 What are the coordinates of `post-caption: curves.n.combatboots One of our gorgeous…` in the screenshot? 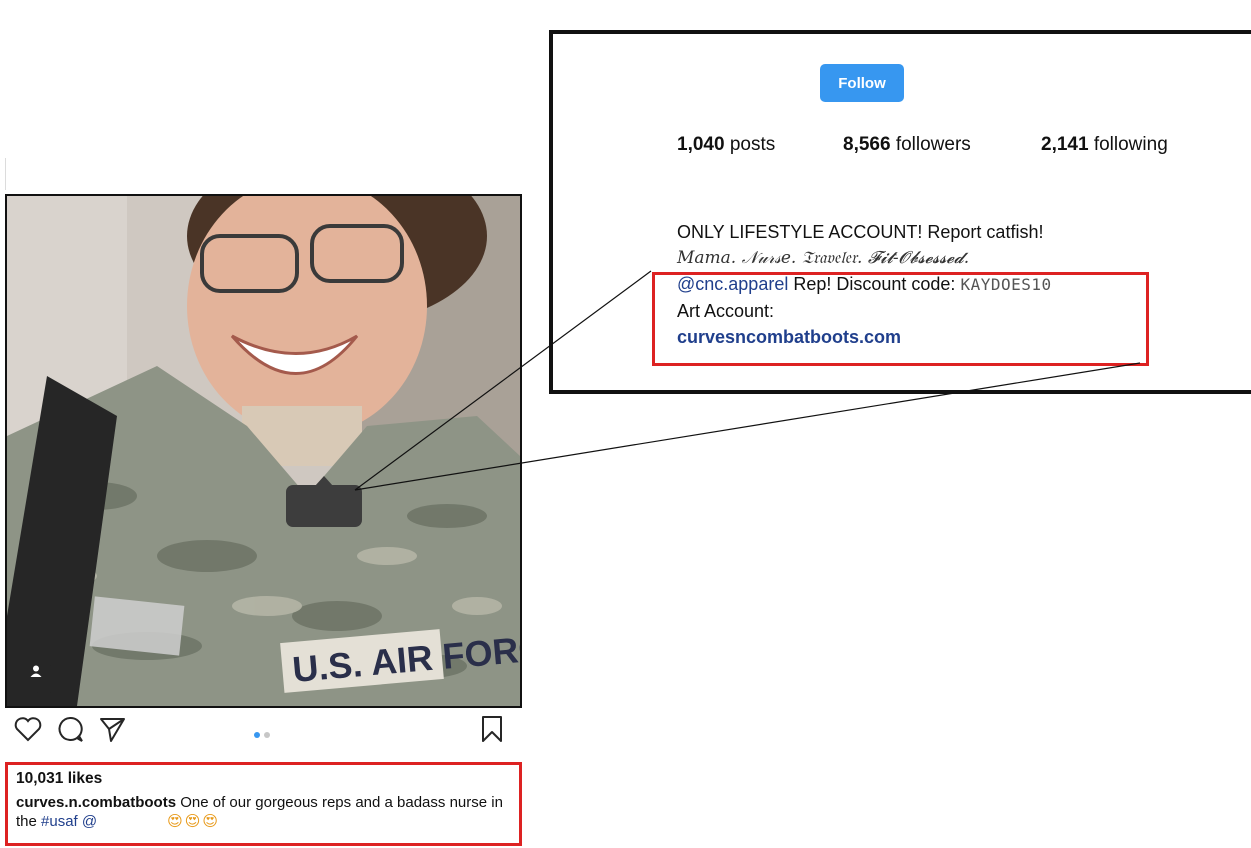 It's located at (263, 812).